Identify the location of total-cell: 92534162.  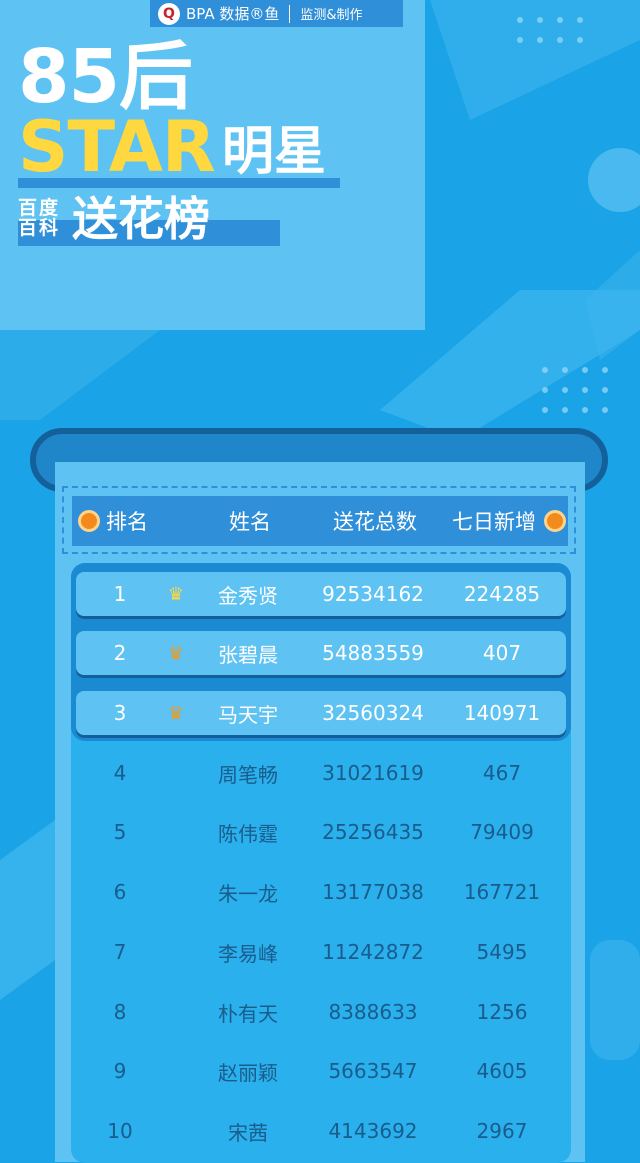
(373, 594).